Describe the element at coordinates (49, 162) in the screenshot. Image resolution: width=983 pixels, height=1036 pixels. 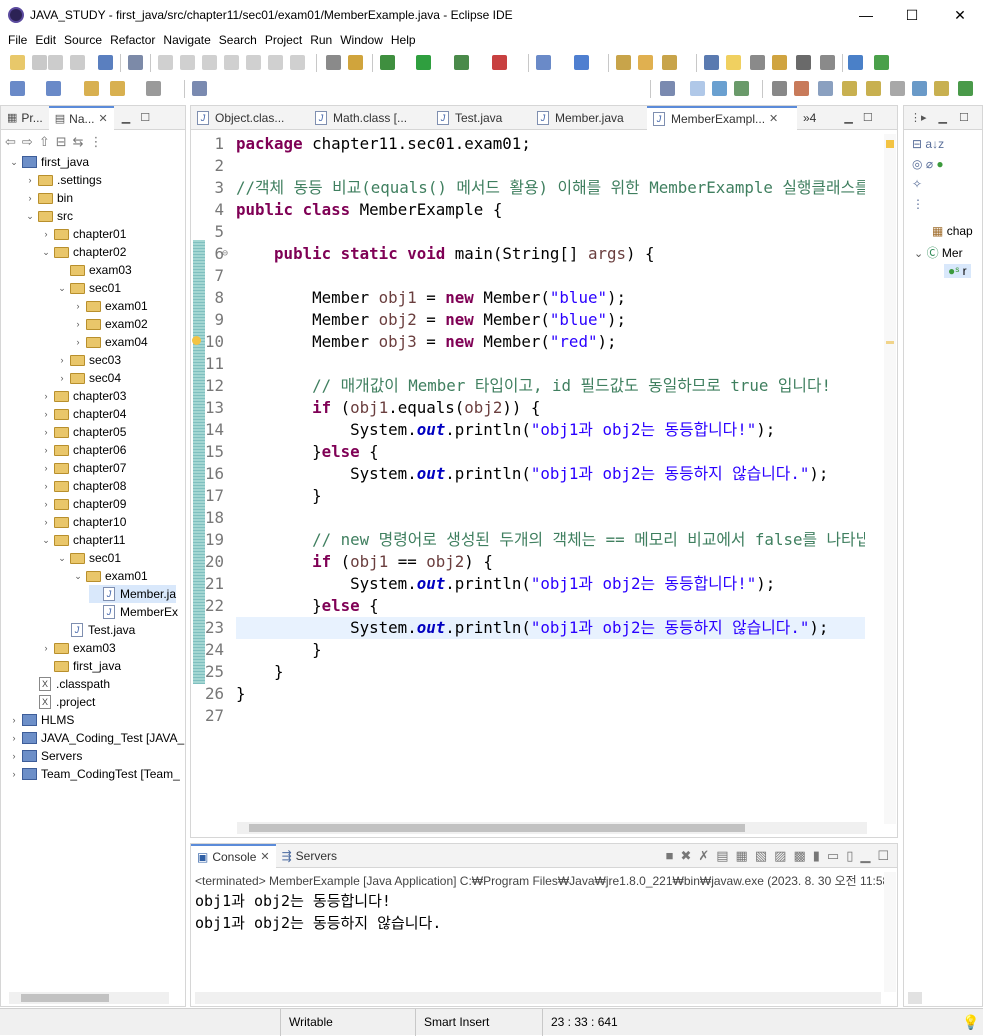
I see `tree-item: ⌄ first_java` at that location.